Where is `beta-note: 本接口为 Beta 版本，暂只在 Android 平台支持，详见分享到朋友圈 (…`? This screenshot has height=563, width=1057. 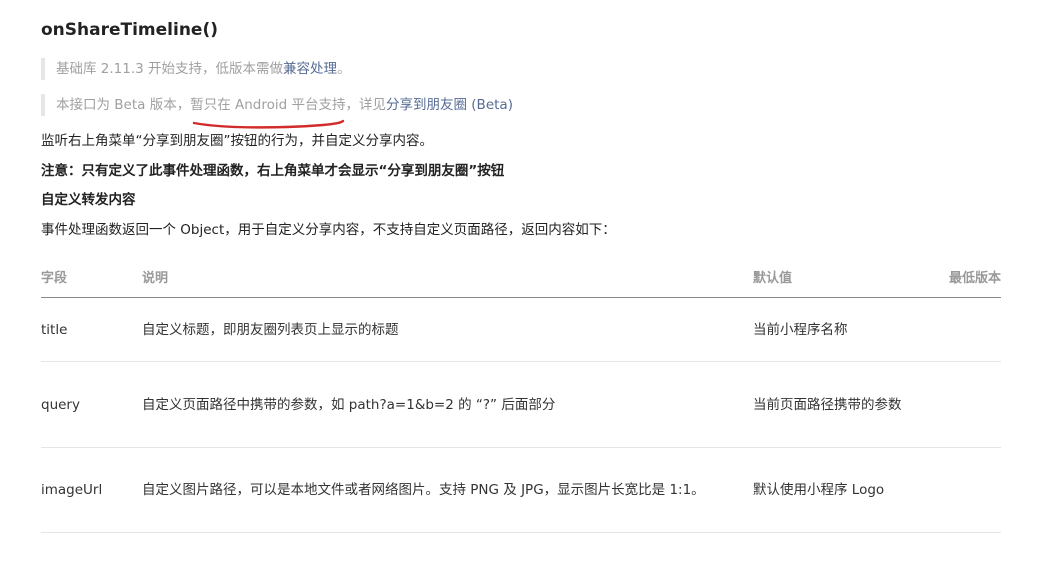 beta-note: 本接口为 Beta 版本，暂只在 Android 平台支持，详见分享到朋友圈 (… is located at coordinates (277, 105).